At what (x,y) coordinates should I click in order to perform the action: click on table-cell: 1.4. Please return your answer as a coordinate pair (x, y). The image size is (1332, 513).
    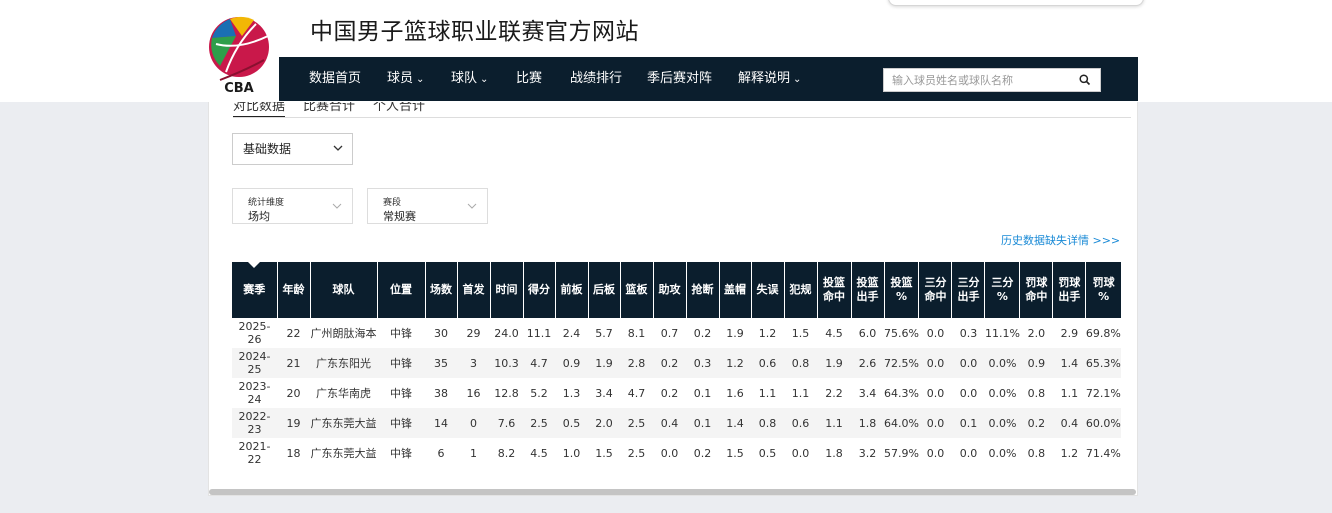
    Looking at the image, I should click on (1069, 363).